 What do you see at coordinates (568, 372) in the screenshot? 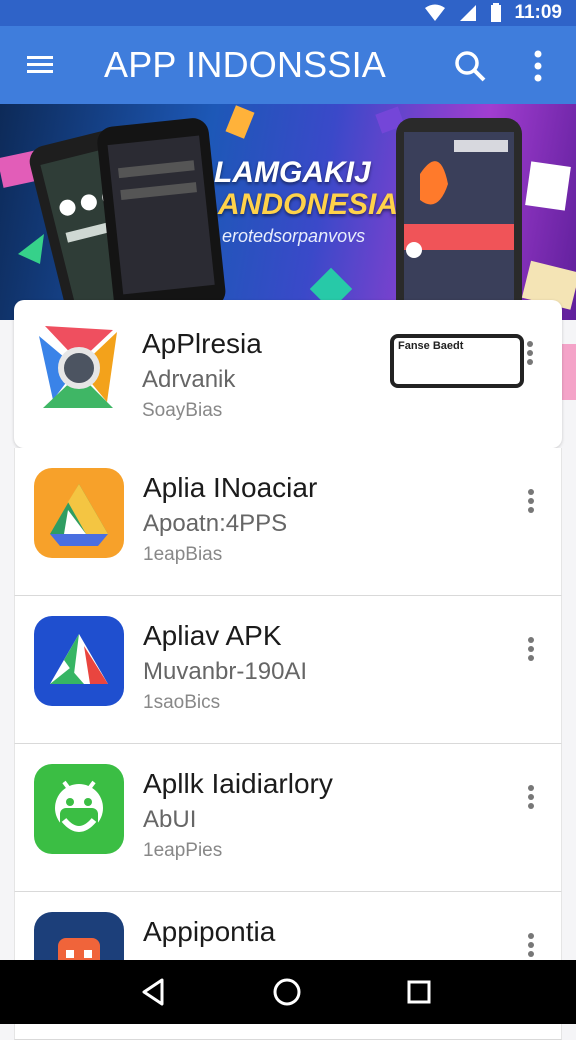
I see `side-accent` at bounding box center [568, 372].